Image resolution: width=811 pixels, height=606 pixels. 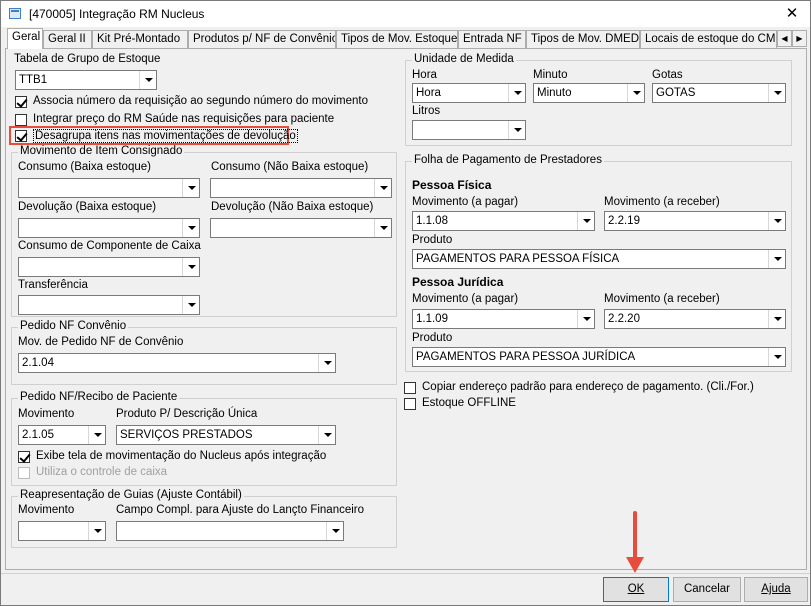 What do you see at coordinates (301, 228) in the screenshot?
I see `devolucao-nao-baixa-select` at bounding box center [301, 228].